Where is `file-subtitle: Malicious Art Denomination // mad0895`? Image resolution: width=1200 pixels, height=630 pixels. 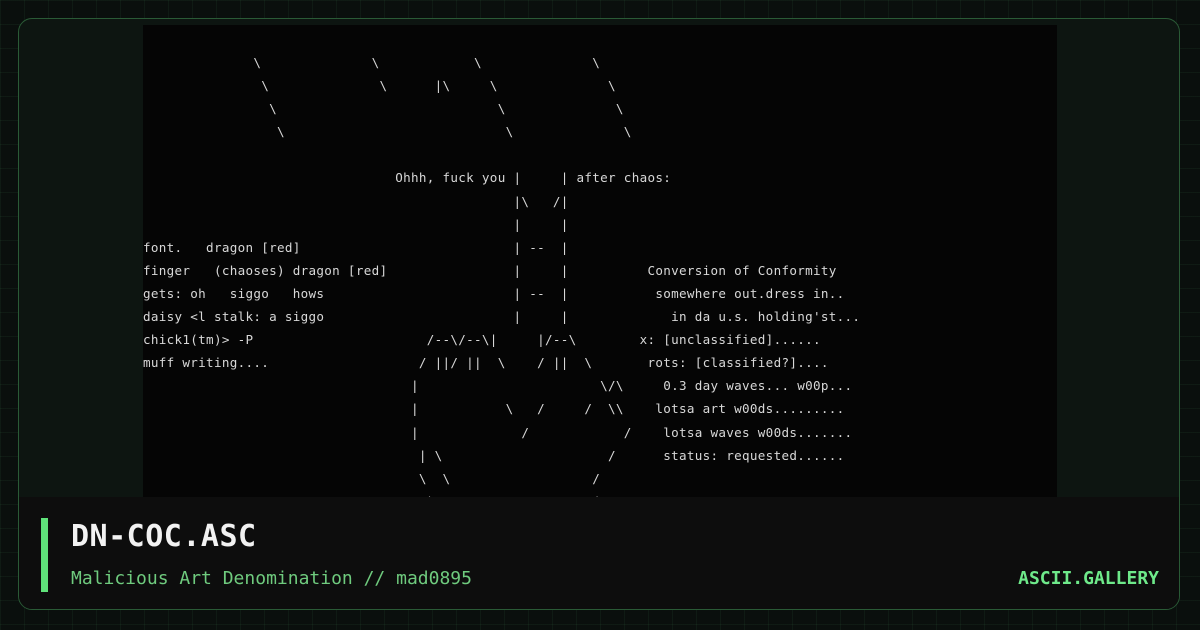
file-subtitle: Malicious Art Denomination // mad0895 is located at coordinates (271, 578).